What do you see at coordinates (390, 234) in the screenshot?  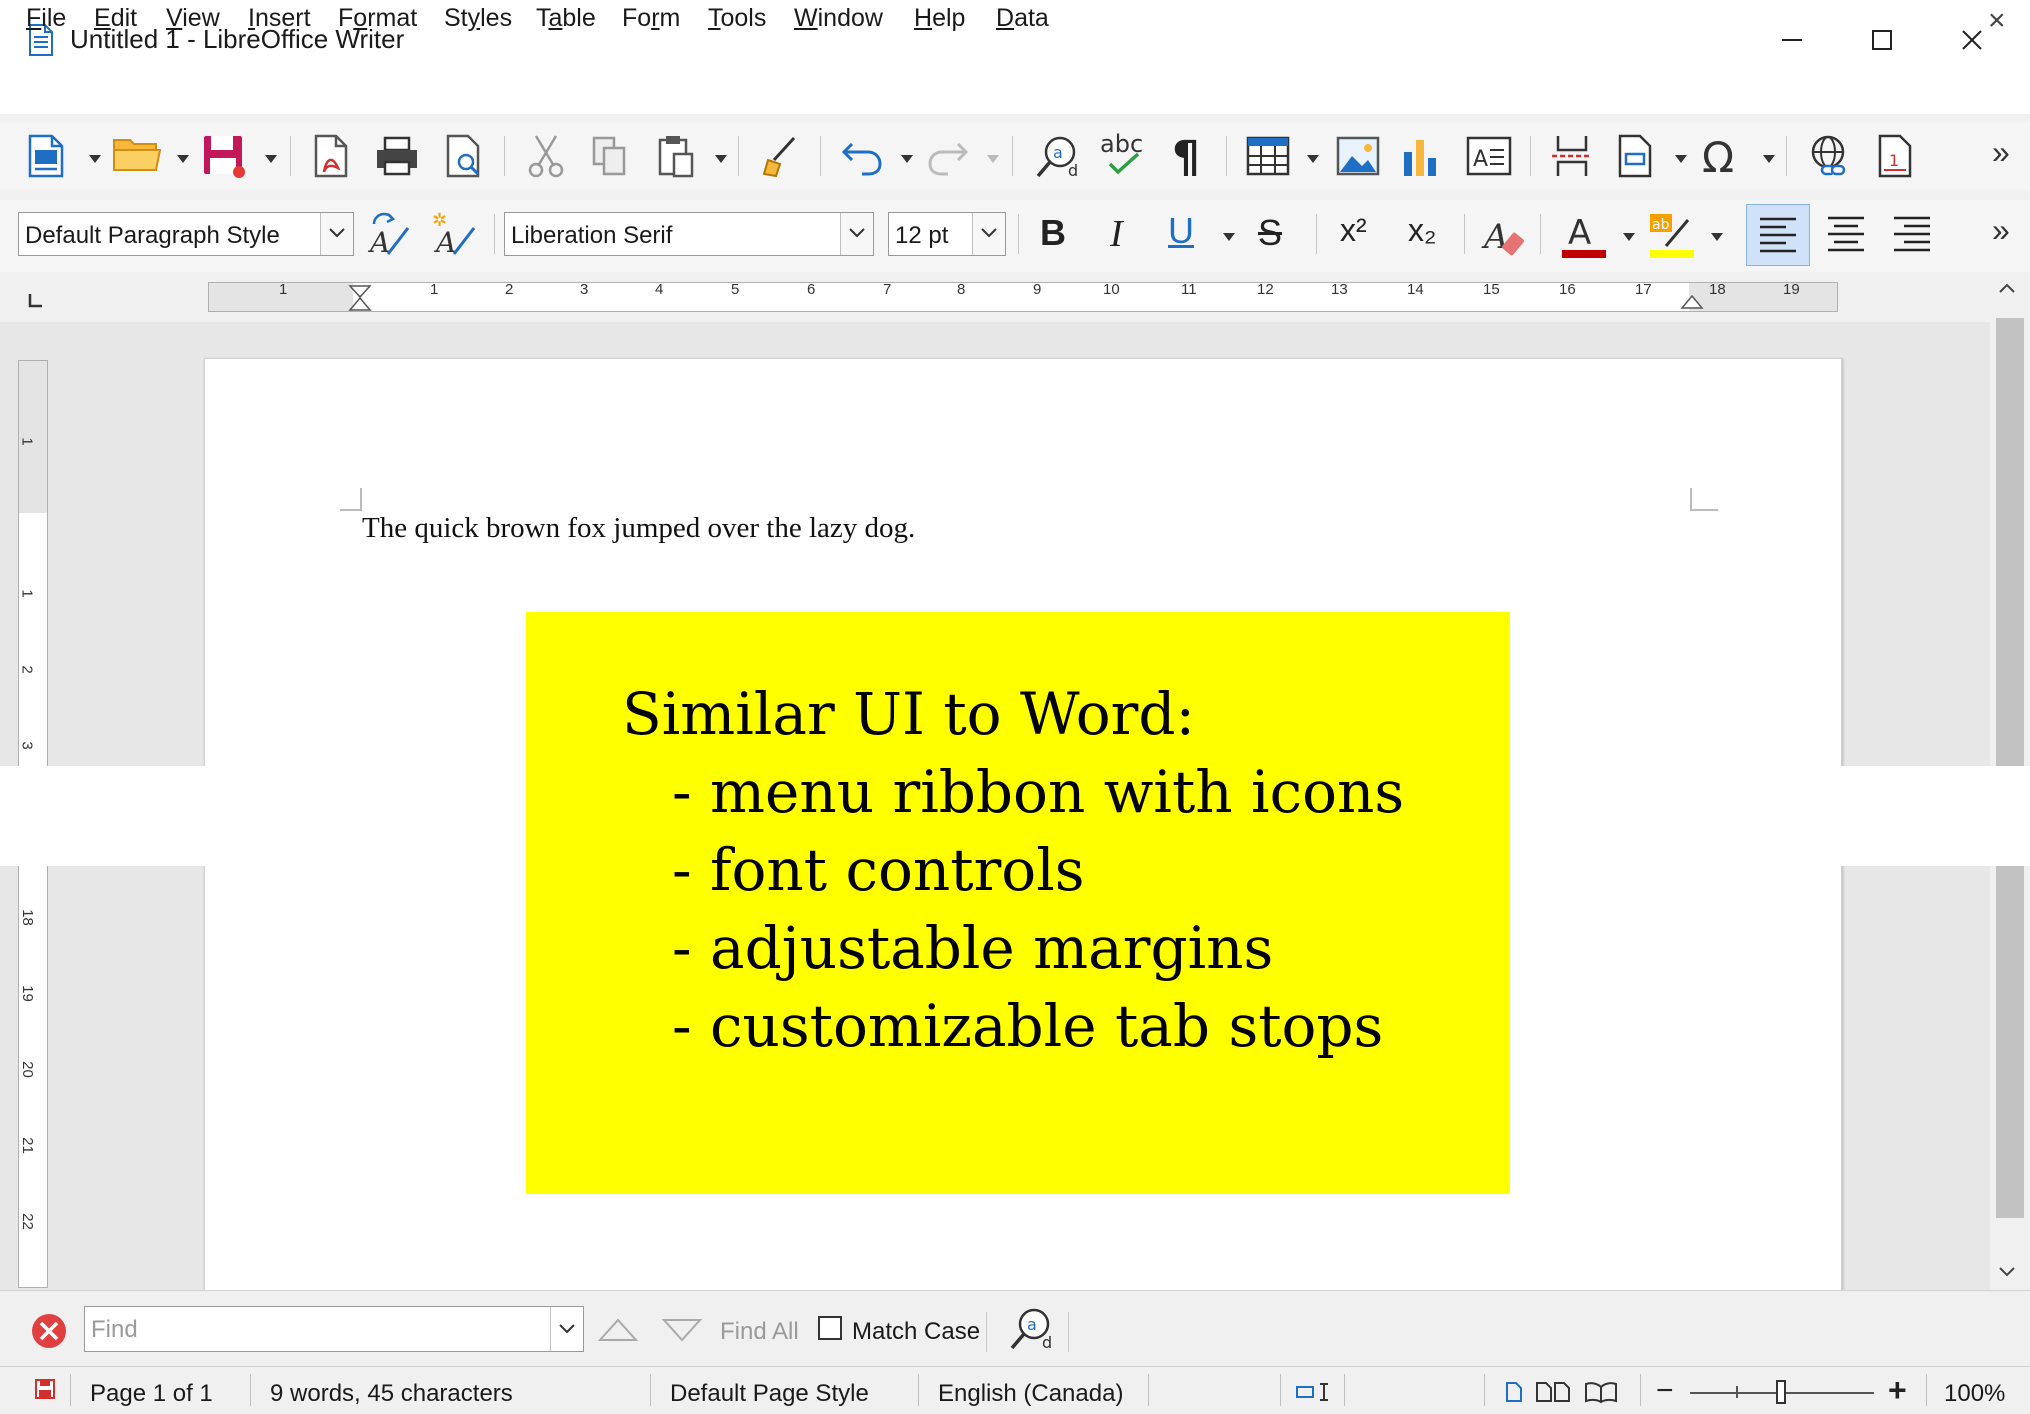 I see `update-style-icon: A` at bounding box center [390, 234].